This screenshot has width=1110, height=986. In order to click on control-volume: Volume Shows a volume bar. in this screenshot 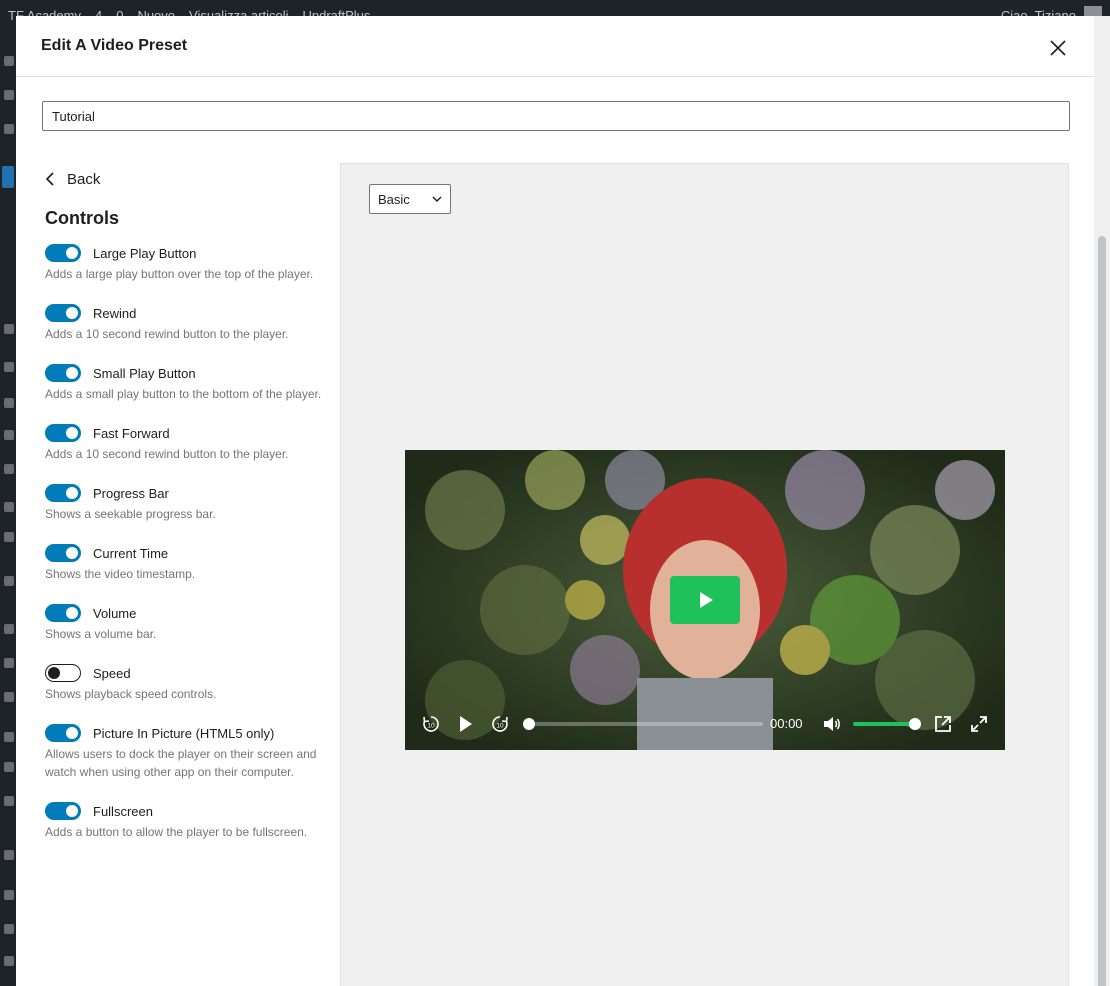, I will do `click(185, 623)`.